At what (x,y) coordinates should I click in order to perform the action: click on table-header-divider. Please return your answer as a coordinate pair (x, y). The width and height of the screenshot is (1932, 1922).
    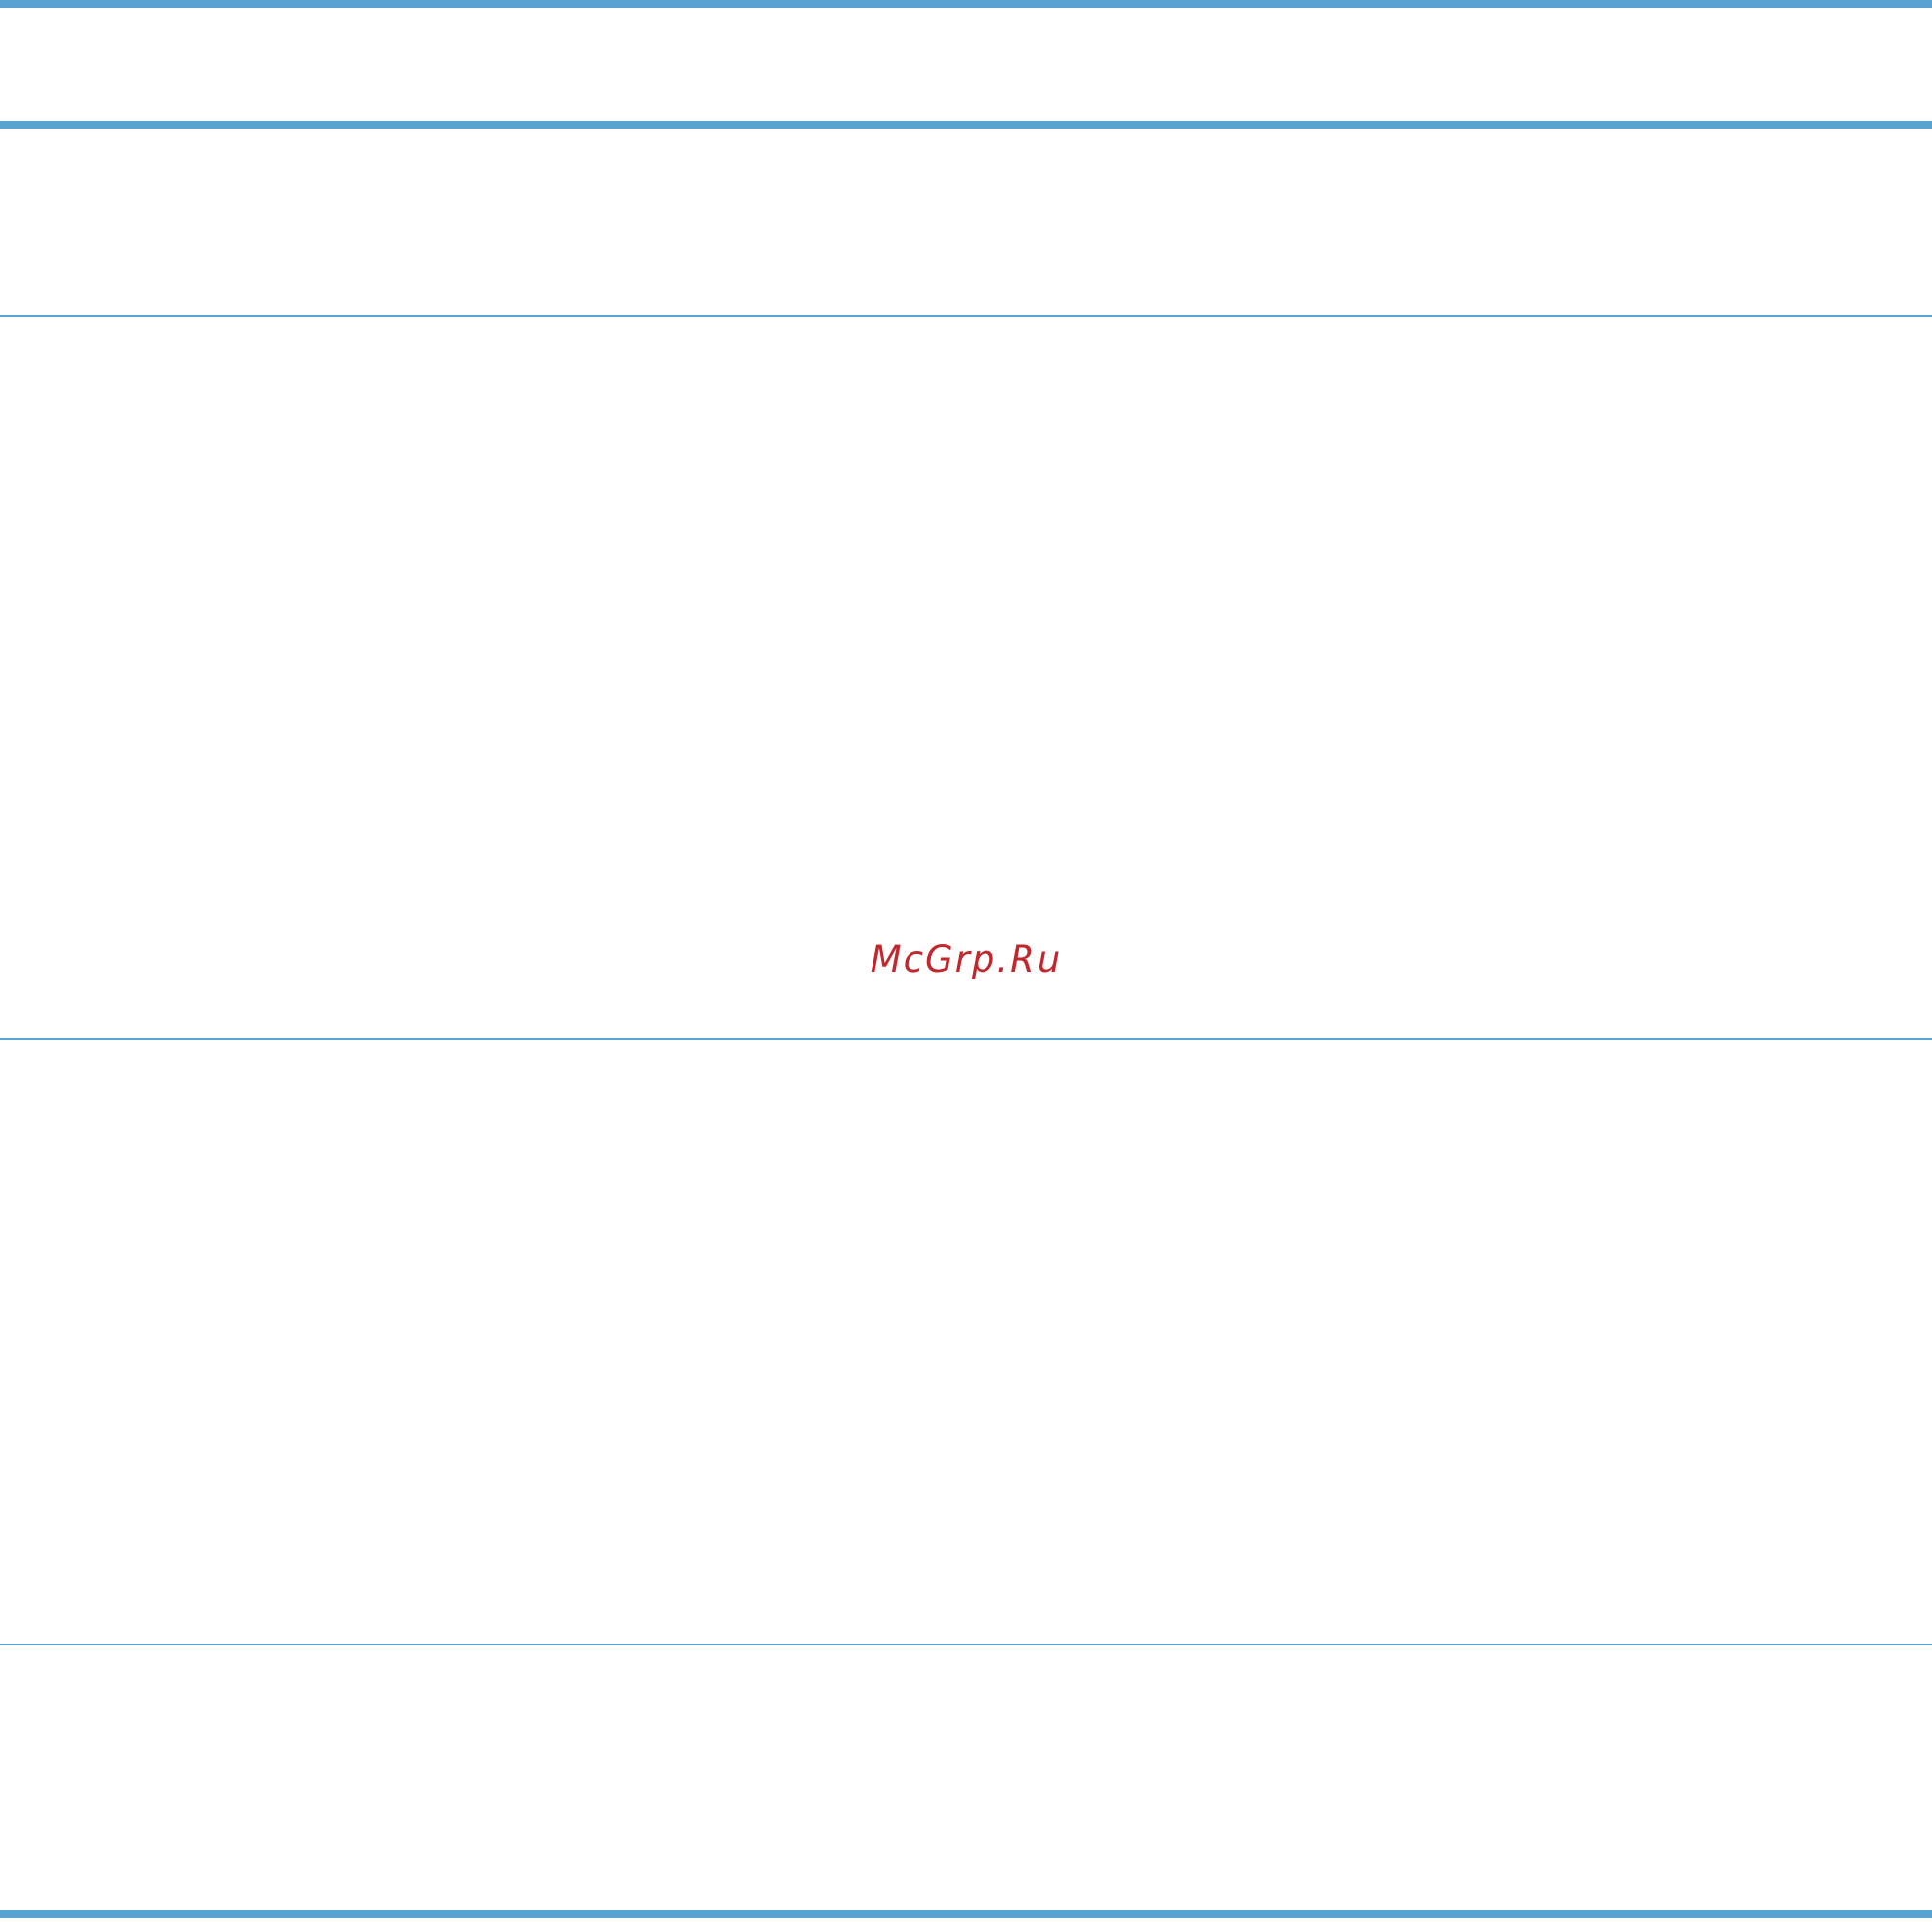
    Looking at the image, I should click on (966, 125).